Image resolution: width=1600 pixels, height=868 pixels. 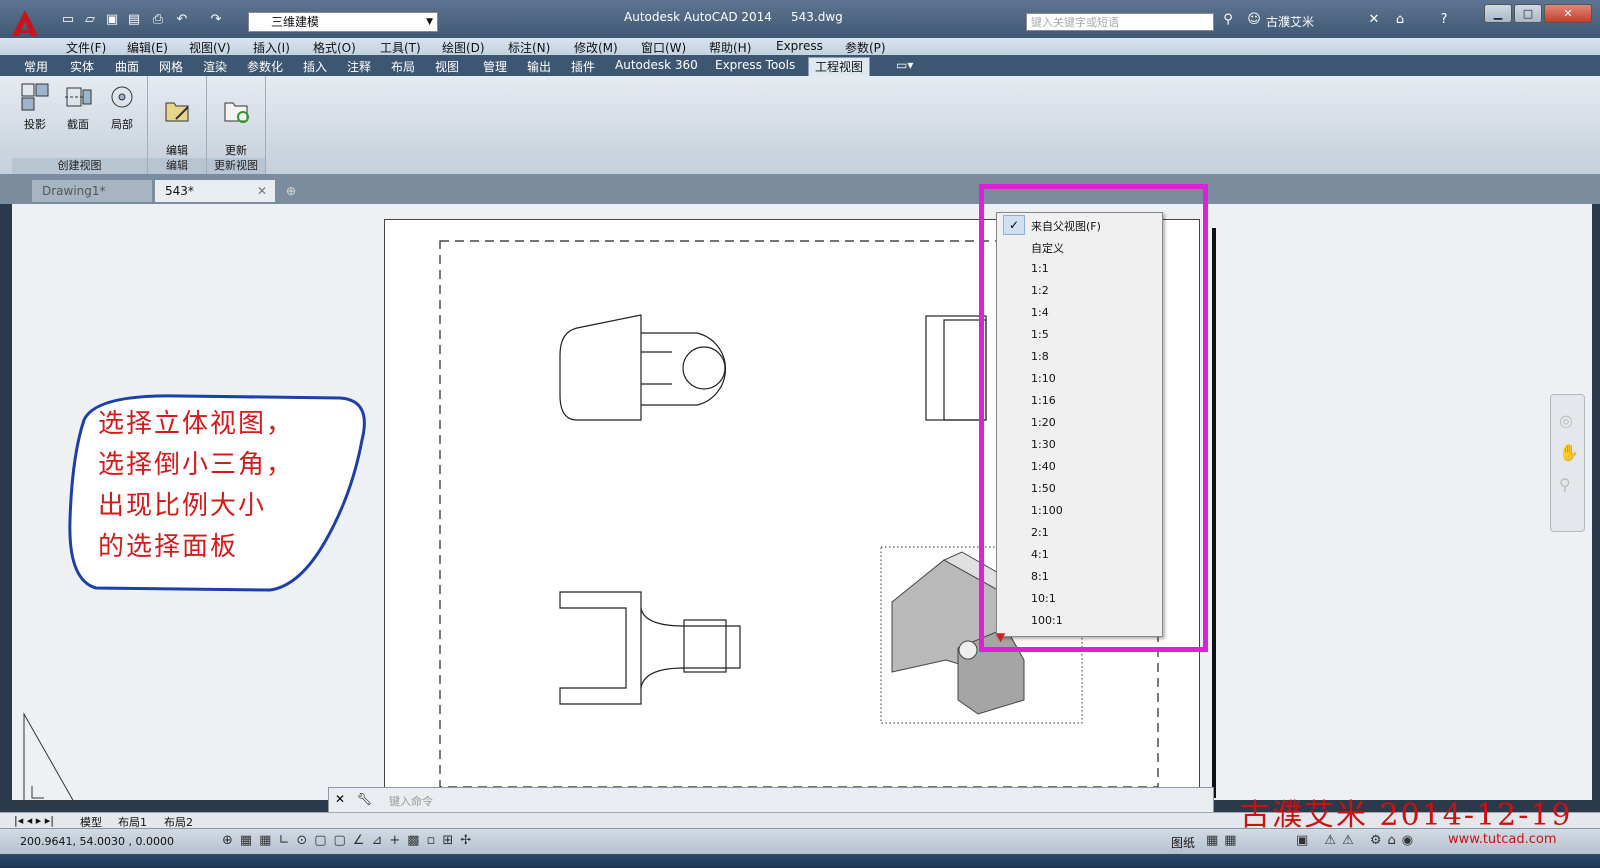 What do you see at coordinates (1357, 840) in the screenshot?
I see `status-tray-icon: ▣ ⚠⚠ ⚙⌂◉` at bounding box center [1357, 840].